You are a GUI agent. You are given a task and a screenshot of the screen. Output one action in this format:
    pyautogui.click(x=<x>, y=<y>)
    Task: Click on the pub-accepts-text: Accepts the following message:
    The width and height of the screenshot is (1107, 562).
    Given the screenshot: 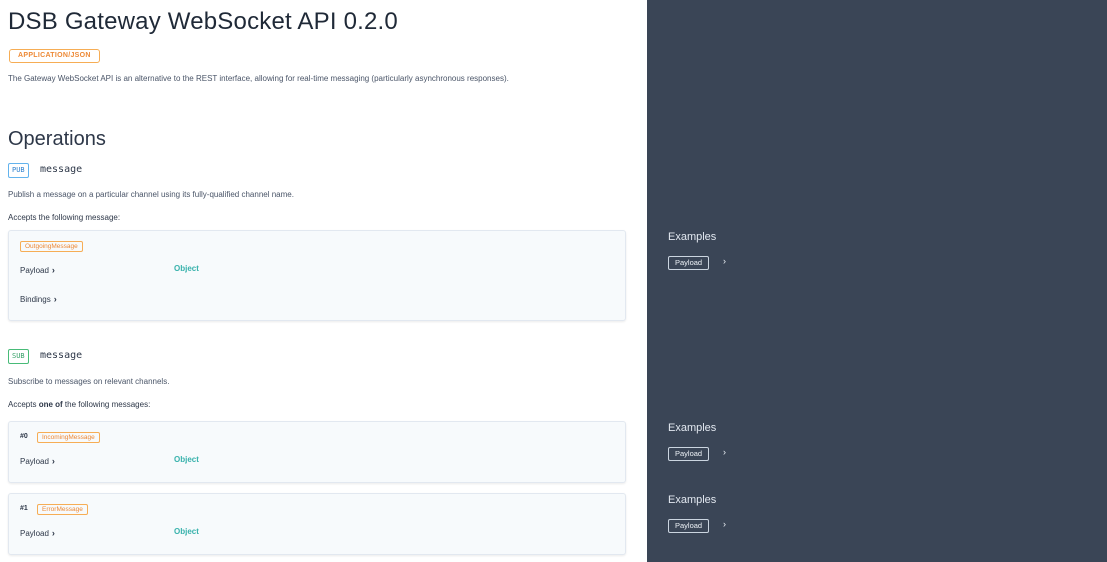 What is the action you would take?
    pyautogui.click(x=64, y=217)
    